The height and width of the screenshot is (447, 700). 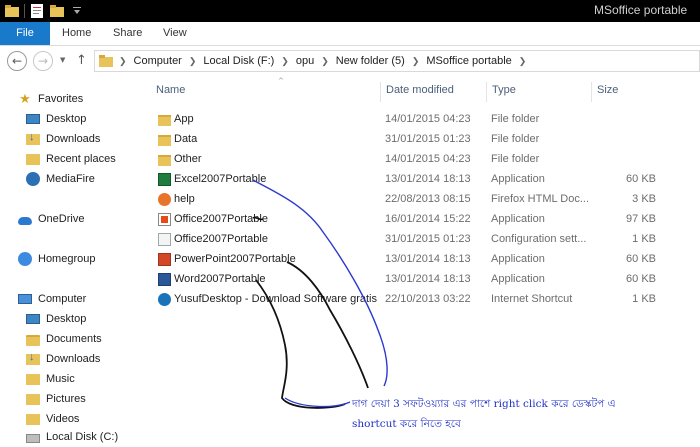 I want to click on sidebar-item-favorites: ★ Favorites, so click(x=50, y=99).